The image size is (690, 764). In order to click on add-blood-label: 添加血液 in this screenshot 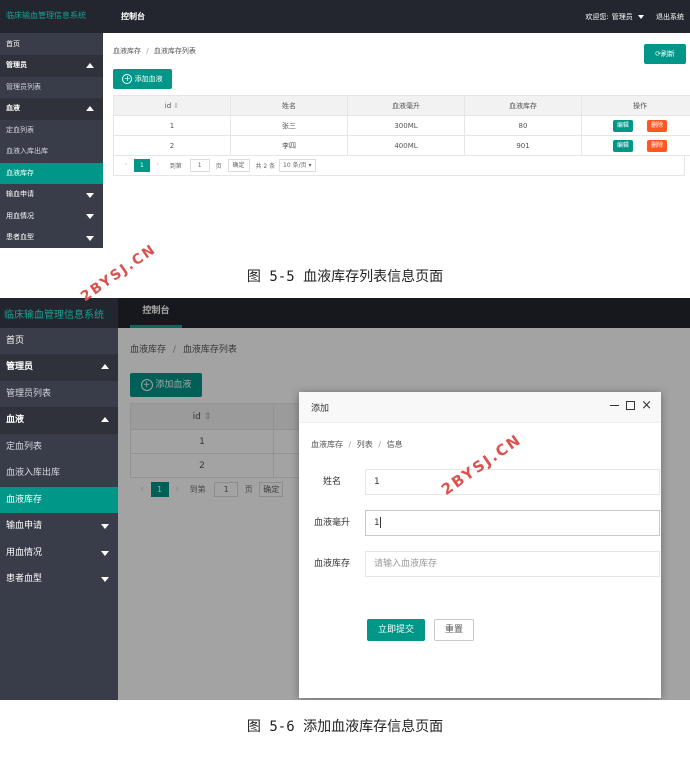, I will do `click(148, 79)`.